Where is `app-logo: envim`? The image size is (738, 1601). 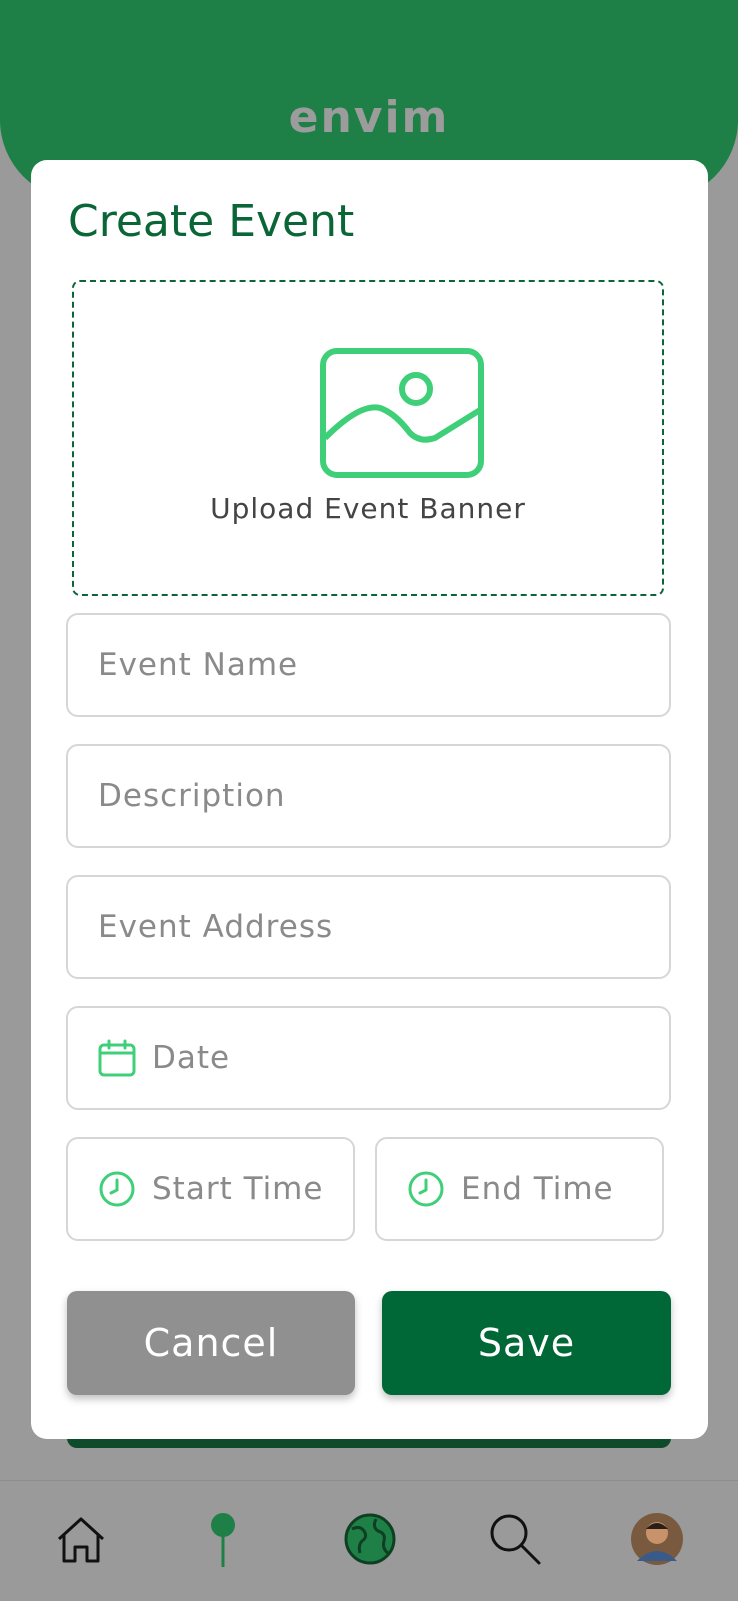 app-logo: envim is located at coordinates (369, 117).